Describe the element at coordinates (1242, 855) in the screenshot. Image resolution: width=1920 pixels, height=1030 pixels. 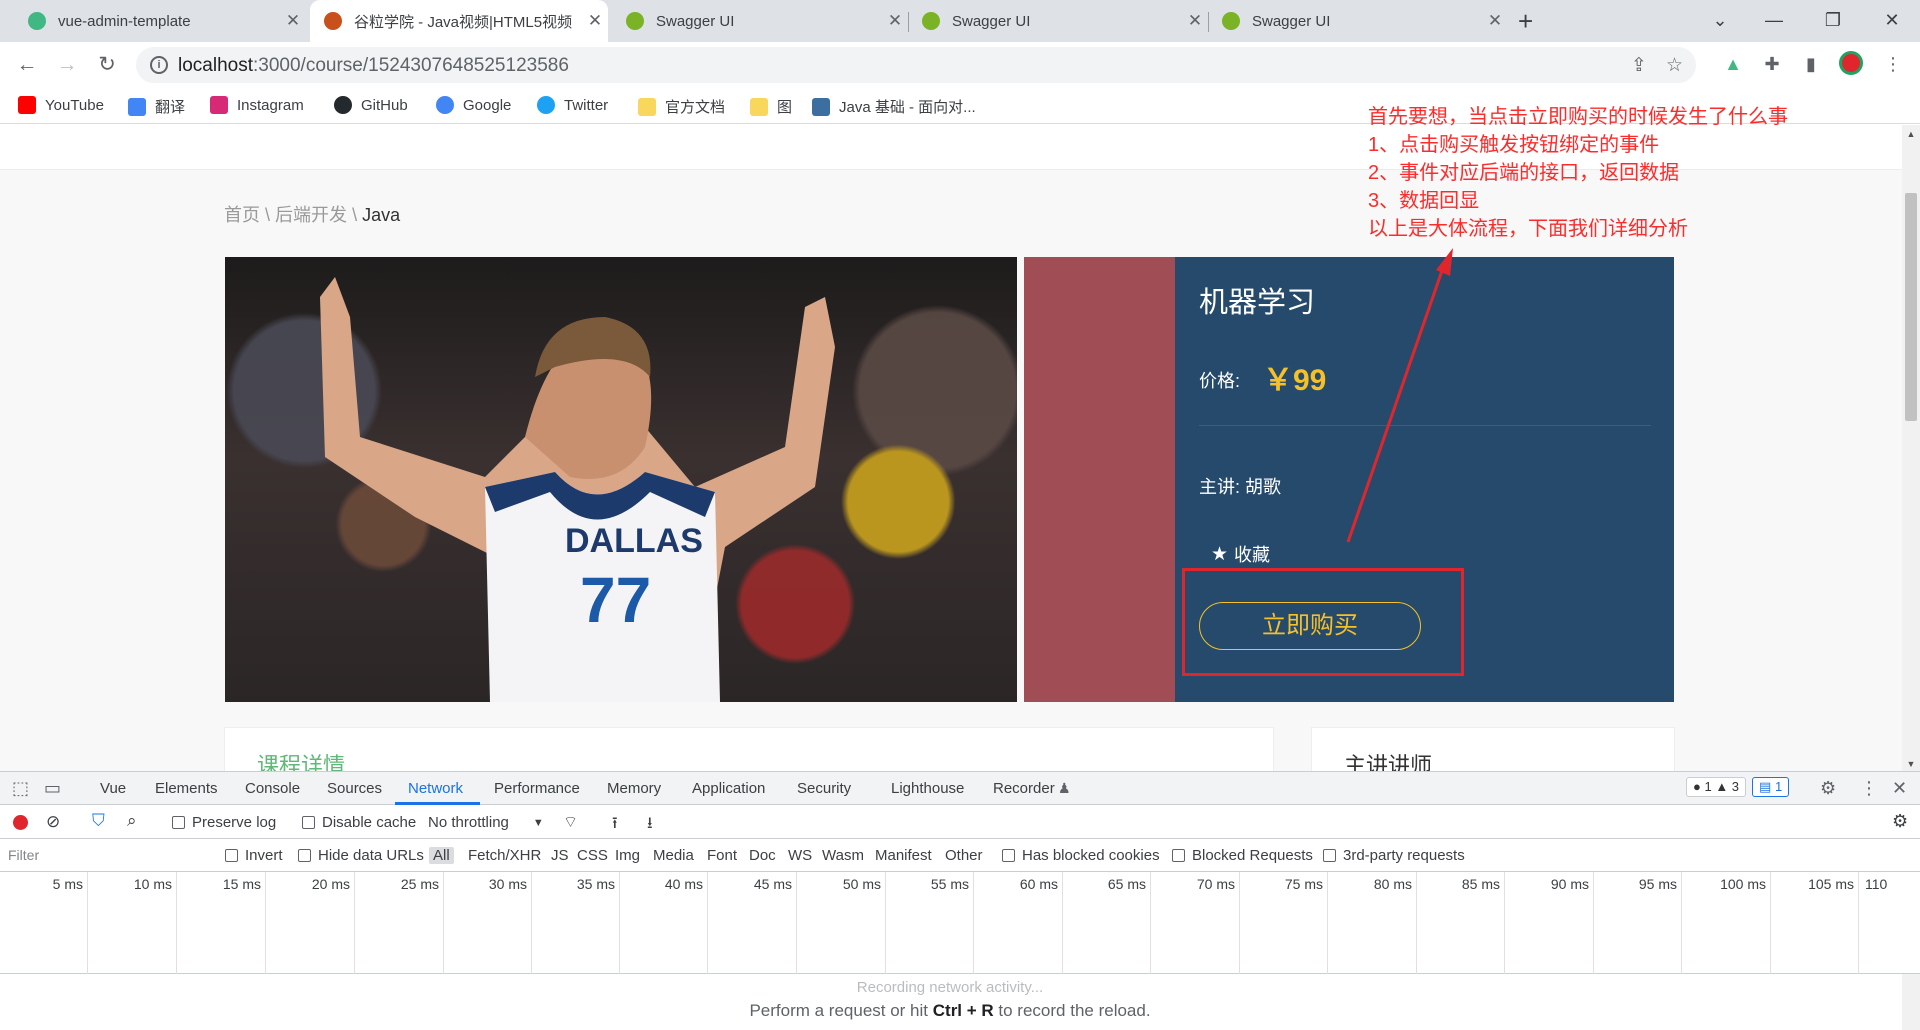
I see `blocked-requests-checkbox: Blocked Requests` at that location.